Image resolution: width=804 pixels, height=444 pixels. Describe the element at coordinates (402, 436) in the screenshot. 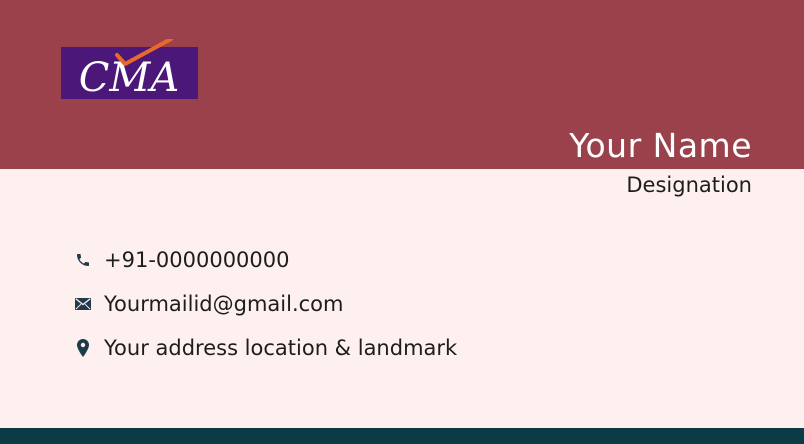

I see `card-footer-bar` at that location.